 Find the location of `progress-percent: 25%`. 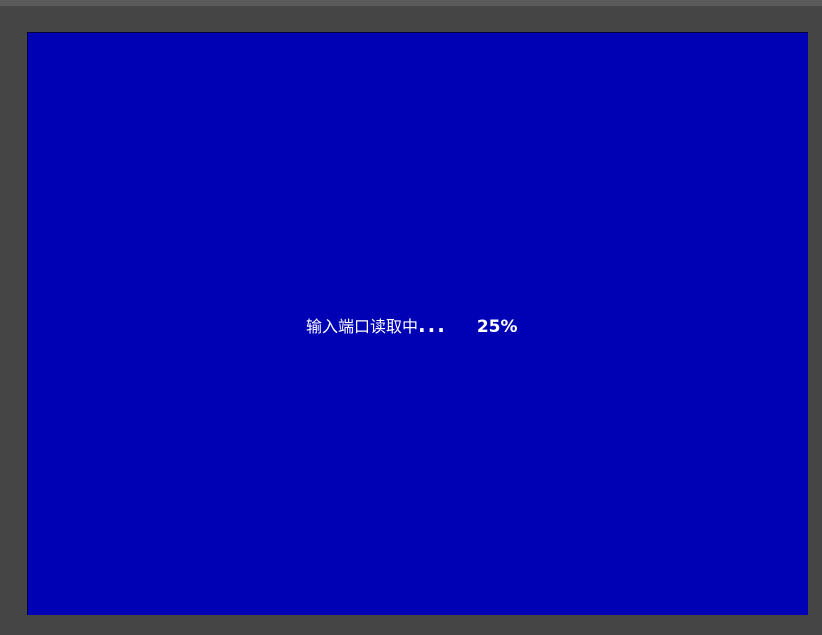

progress-percent: 25% is located at coordinates (497, 327).